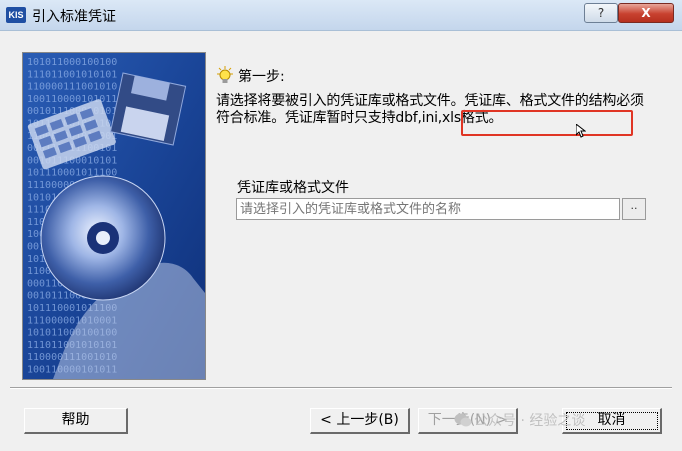  What do you see at coordinates (463, 420) in the screenshot?
I see `wechat-watermark-icon` at bounding box center [463, 420].